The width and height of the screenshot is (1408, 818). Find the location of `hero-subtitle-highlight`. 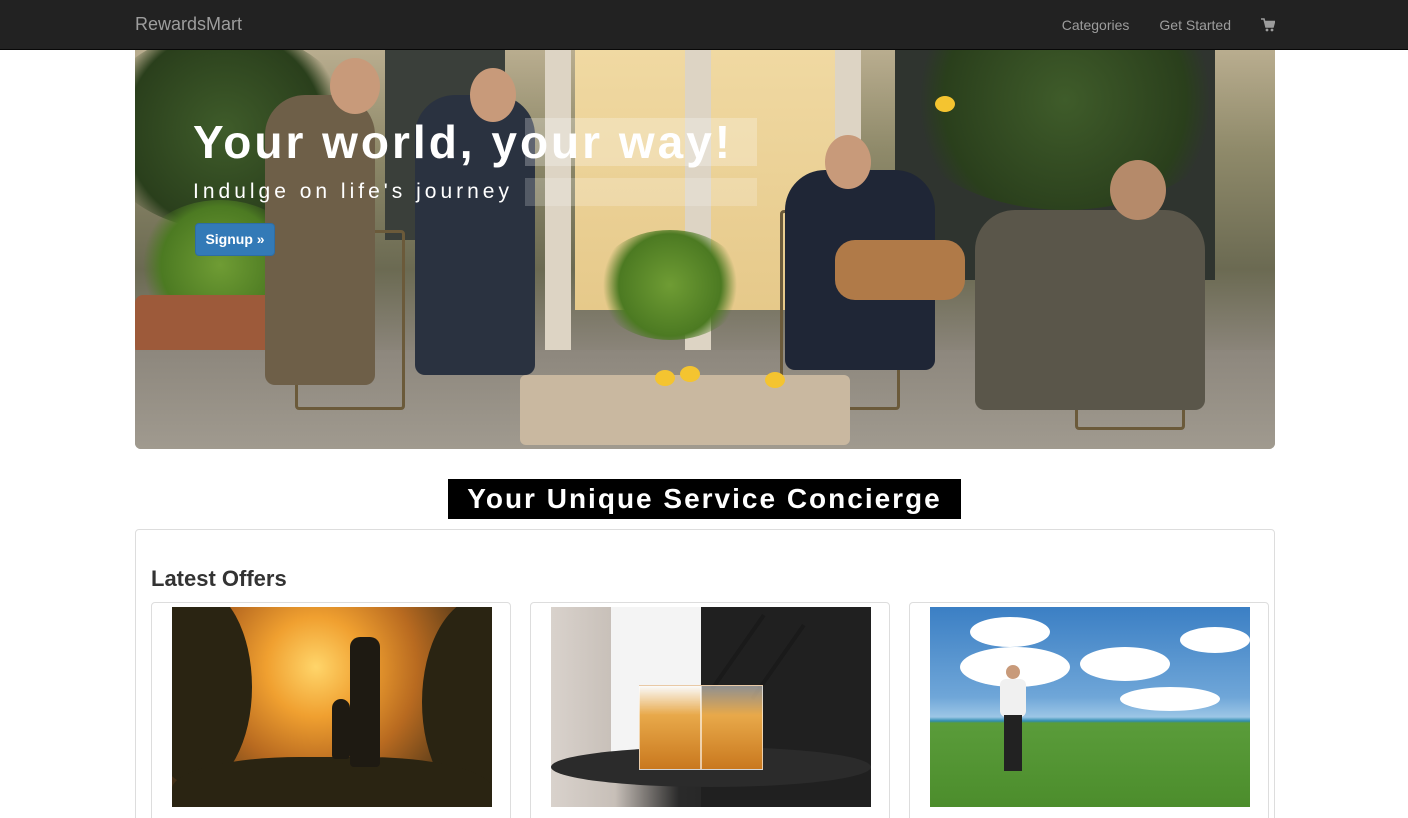

hero-subtitle-highlight is located at coordinates (641, 192).